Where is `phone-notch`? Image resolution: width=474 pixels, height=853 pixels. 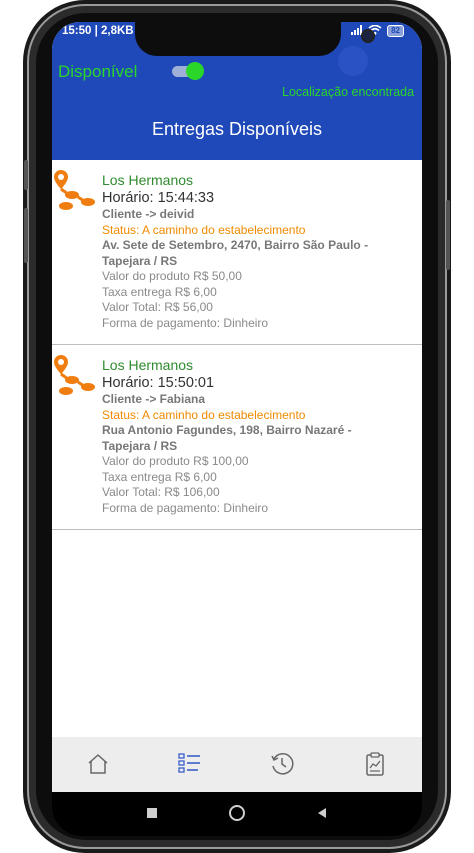
phone-notch is located at coordinates (254, 39).